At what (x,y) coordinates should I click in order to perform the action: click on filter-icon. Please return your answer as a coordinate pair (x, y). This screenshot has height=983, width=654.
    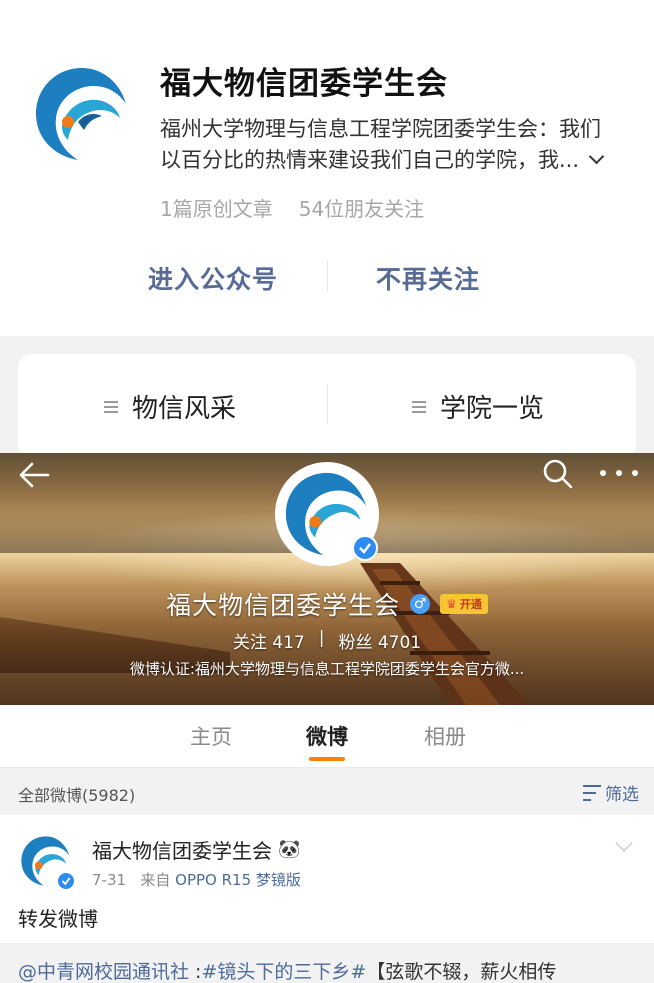
    Looking at the image, I should click on (592, 792).